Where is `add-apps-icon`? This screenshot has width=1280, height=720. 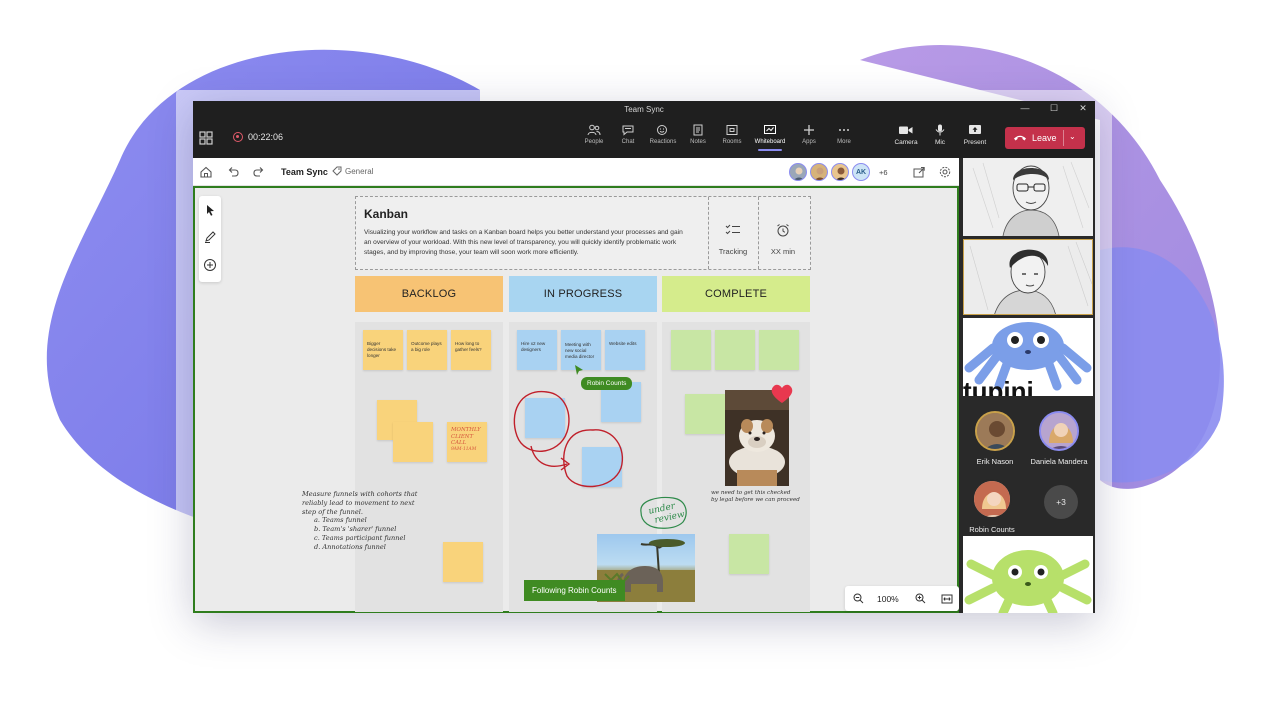 add-apps-icon is located at coordinates (809, 130).